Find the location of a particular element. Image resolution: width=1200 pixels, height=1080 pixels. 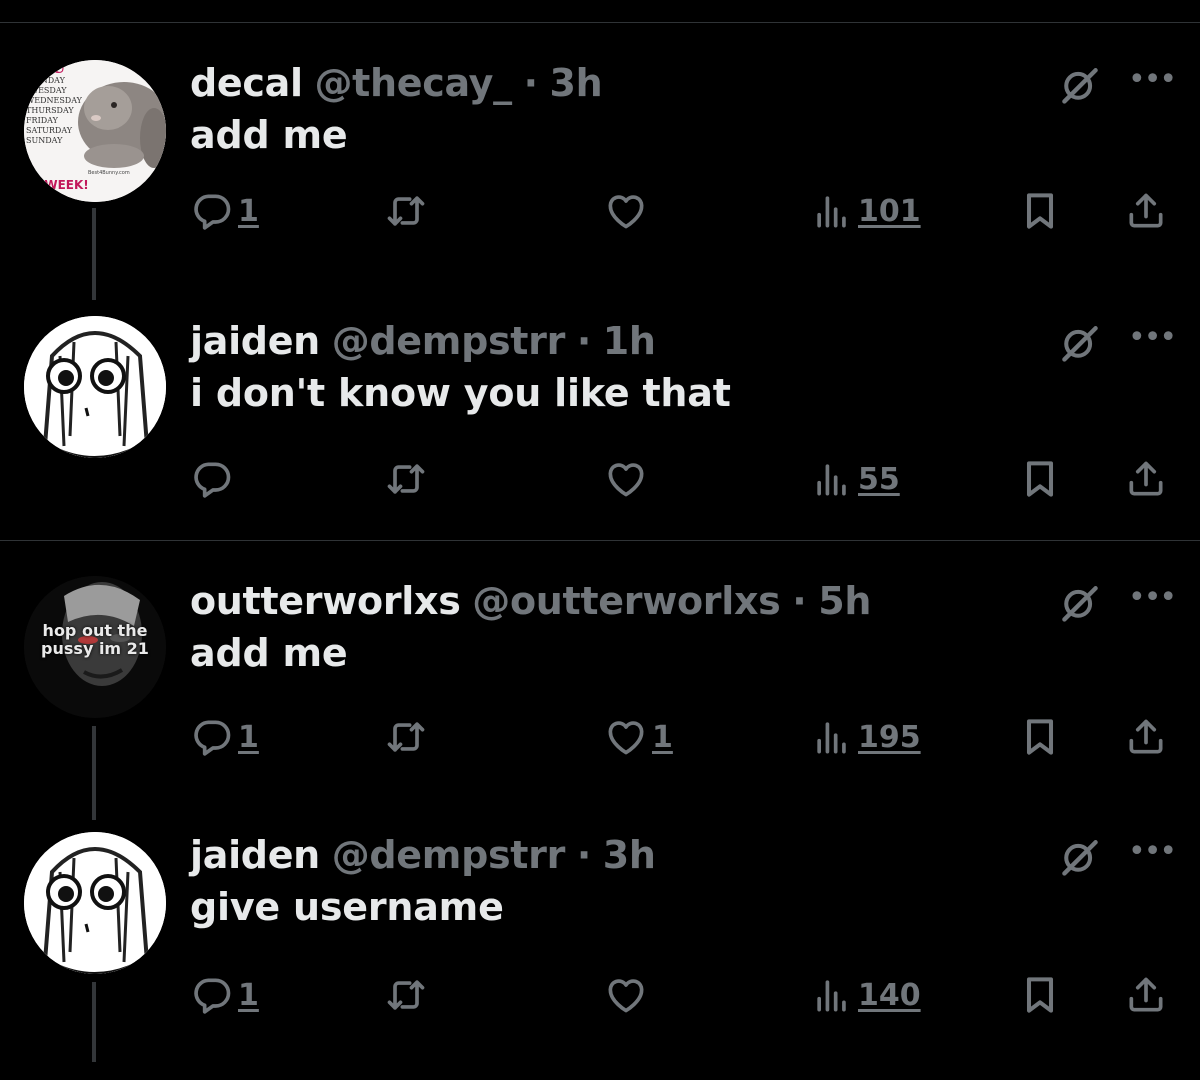

avatar-caption: hop out the pussy im 21 is located at coordinates (95, 640).